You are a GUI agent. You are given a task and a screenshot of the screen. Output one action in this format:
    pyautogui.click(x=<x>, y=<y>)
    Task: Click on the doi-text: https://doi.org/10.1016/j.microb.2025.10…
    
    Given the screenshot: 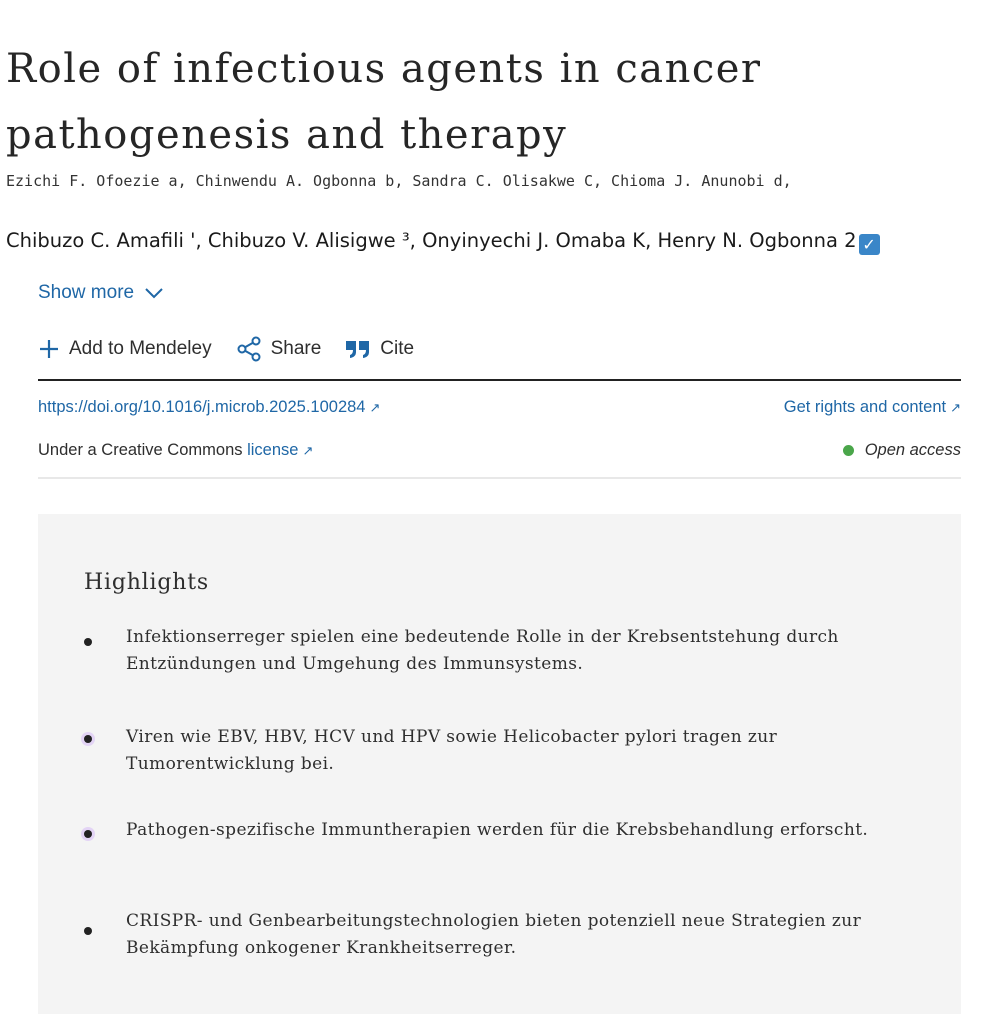 What is the action you would take?
    pyautogui.click(x=202, y=407)
    